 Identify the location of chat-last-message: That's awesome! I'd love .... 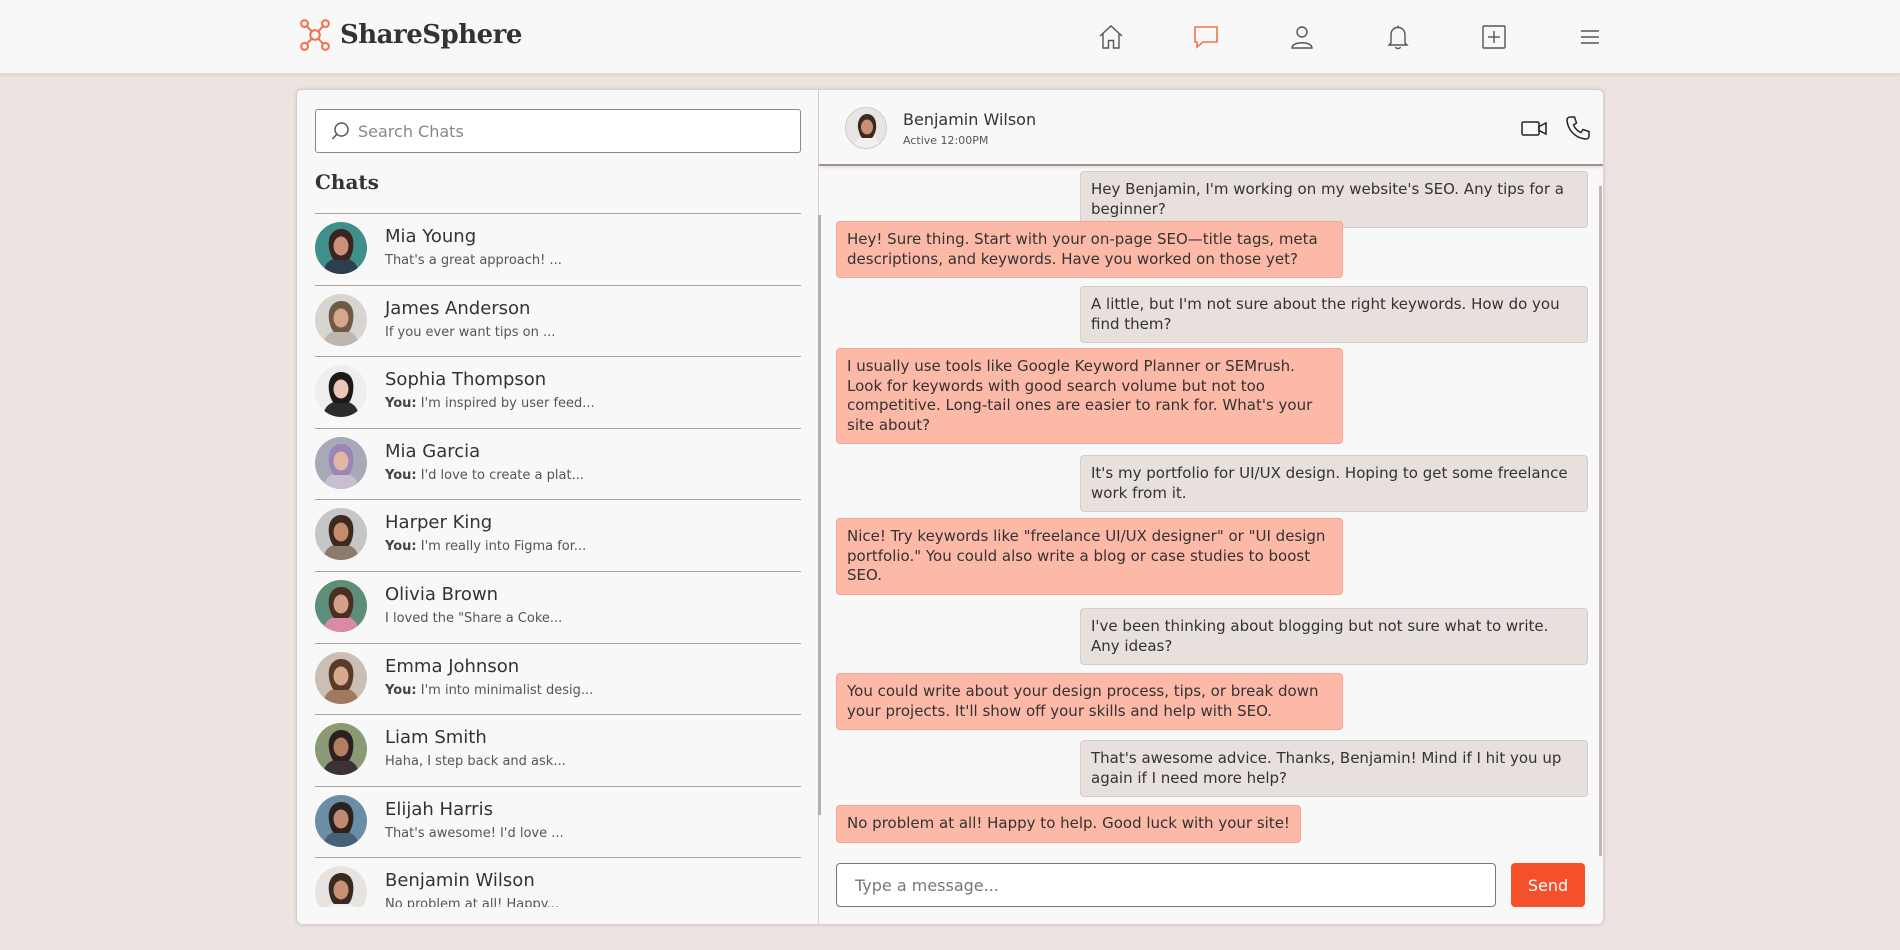
(474, 833).